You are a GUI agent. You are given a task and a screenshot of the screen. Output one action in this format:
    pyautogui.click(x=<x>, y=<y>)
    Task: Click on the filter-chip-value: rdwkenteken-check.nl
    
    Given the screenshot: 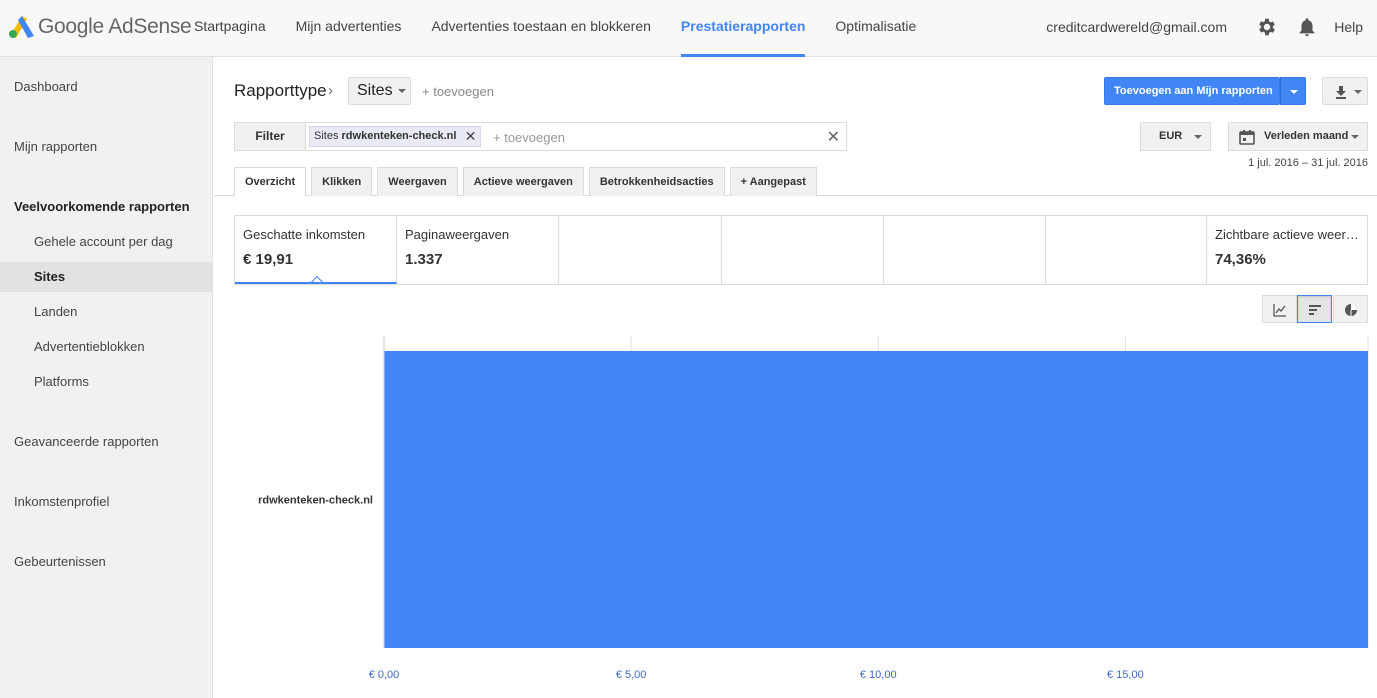 What is the action you would take?
    pyautogui.click(x=399, y=136)
    